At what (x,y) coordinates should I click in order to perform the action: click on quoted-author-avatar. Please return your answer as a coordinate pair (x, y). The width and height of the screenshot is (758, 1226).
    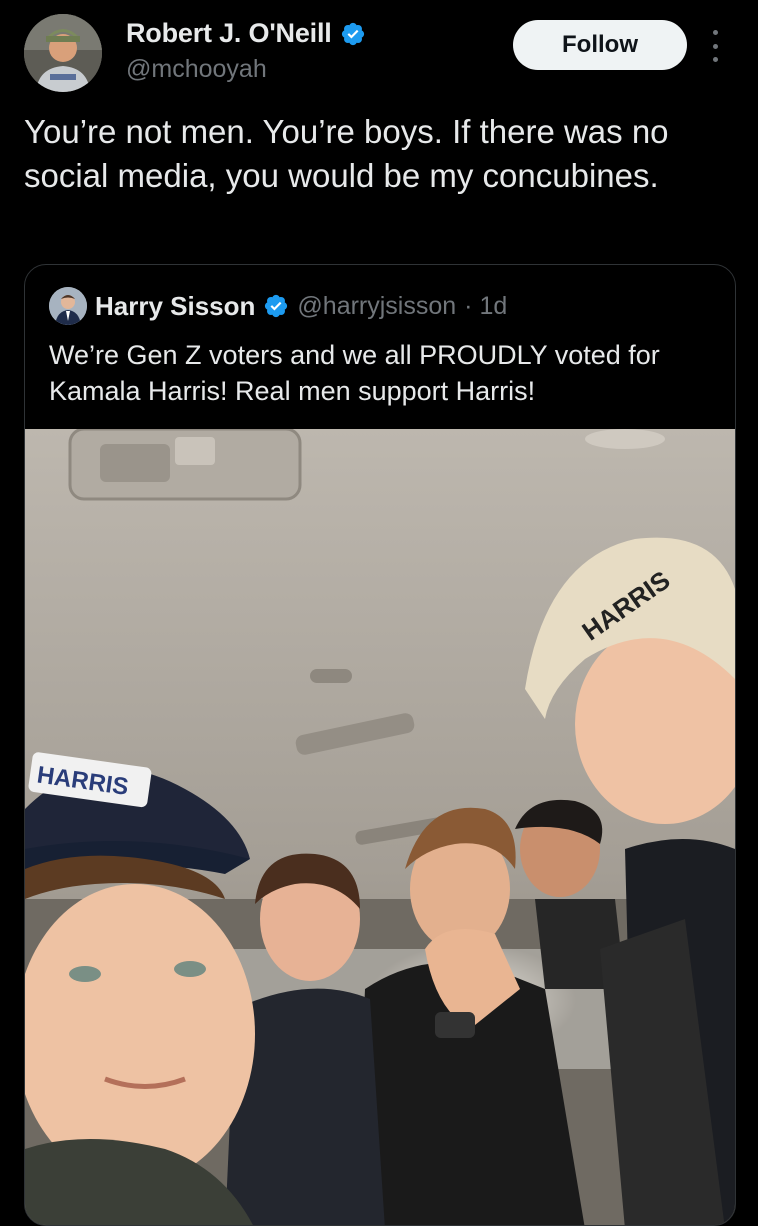
    Looking at the image, I should click on (68, 306).